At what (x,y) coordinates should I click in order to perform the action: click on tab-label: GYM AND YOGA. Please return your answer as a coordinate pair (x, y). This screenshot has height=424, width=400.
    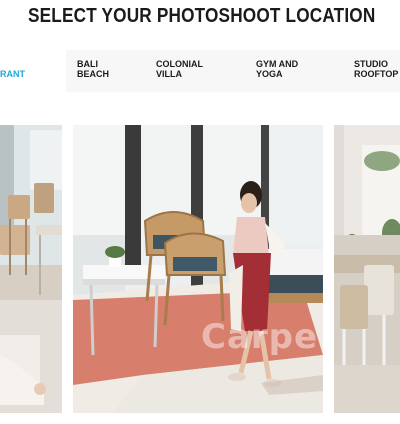
    Looking at the image, I should click on (277, 69).